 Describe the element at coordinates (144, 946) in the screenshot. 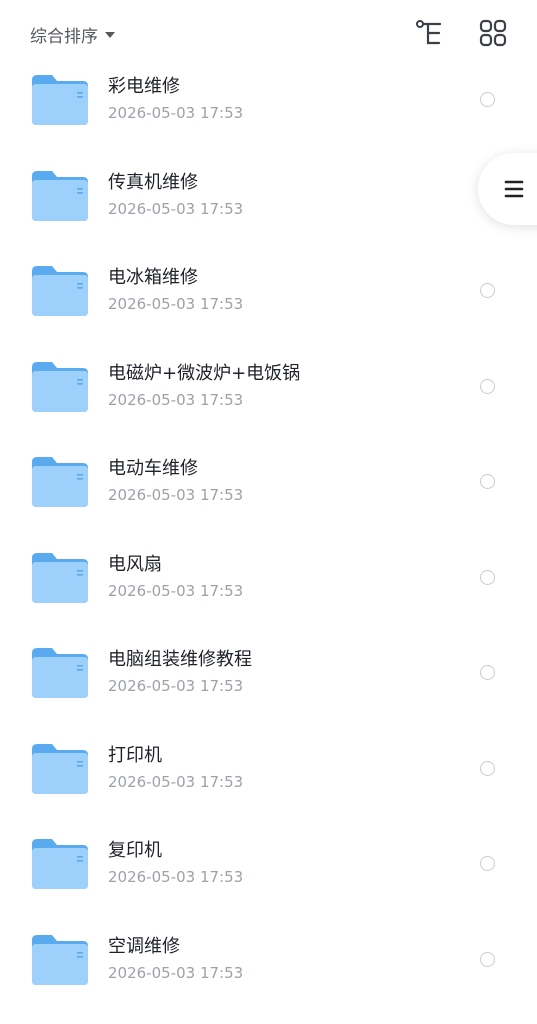

I see `file-name: 空调维修` at that location.